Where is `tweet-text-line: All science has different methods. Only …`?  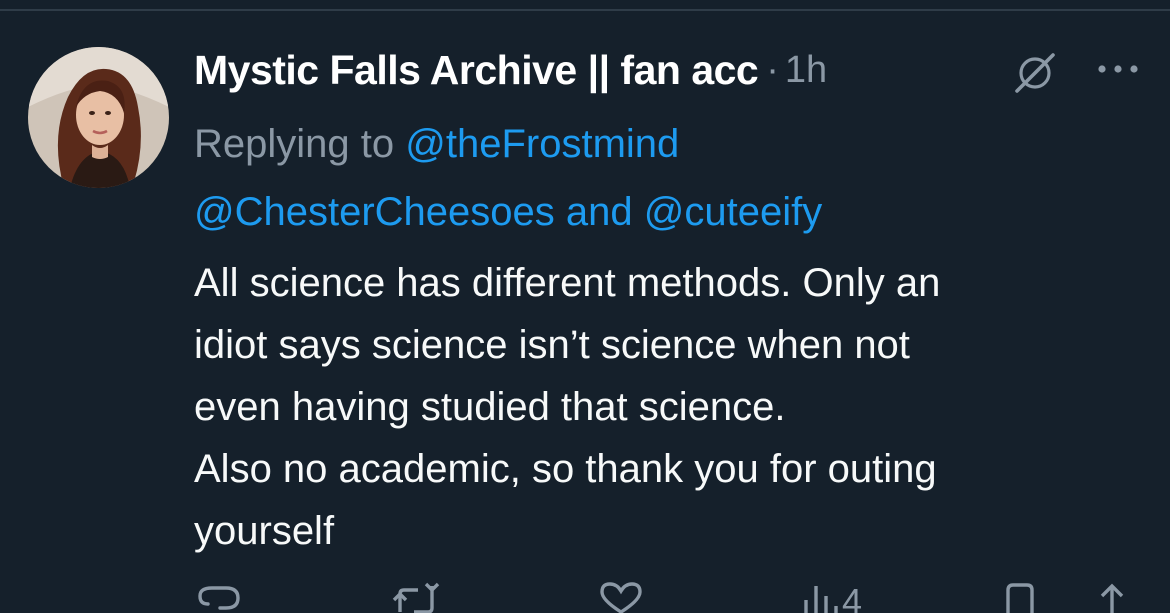 tweet-text-line: All science has different methods. Only … is located at coordinates (567, 283).